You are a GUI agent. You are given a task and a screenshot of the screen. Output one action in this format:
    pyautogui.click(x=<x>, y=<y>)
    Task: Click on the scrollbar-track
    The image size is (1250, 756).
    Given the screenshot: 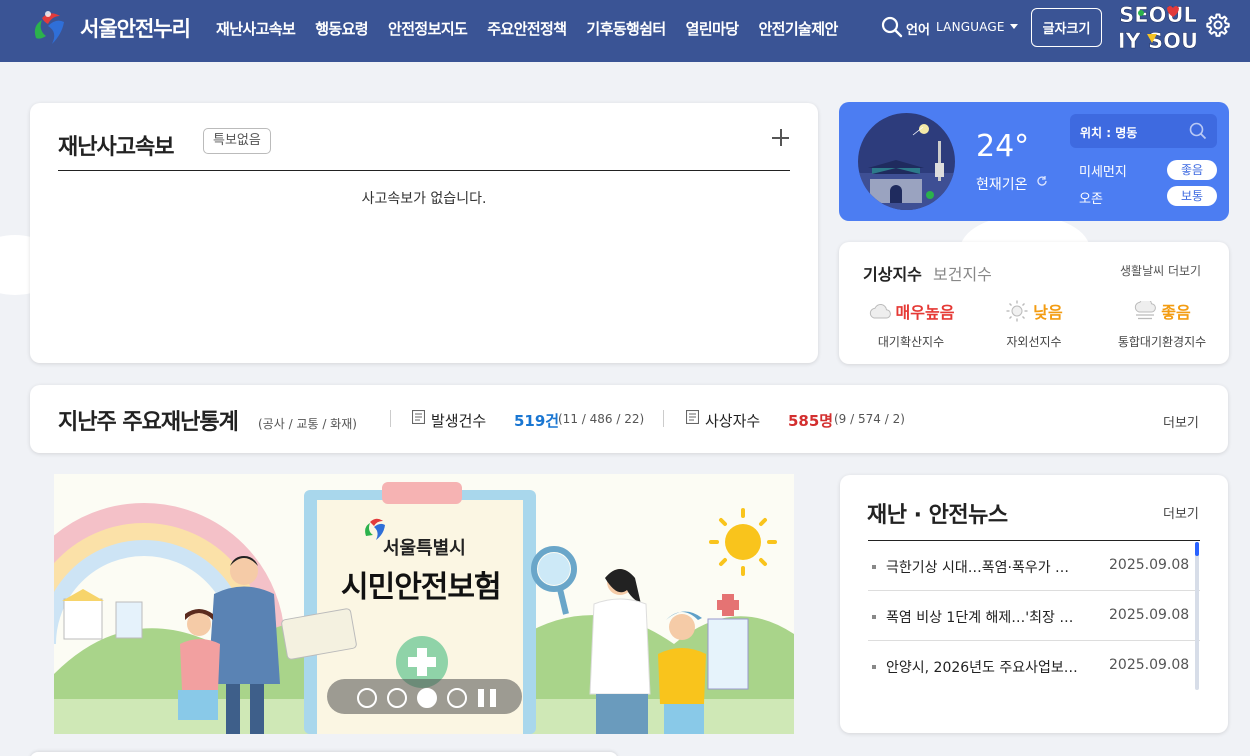 What is the action you would take?
    pyautogui.click(x=1197, y=616)
    